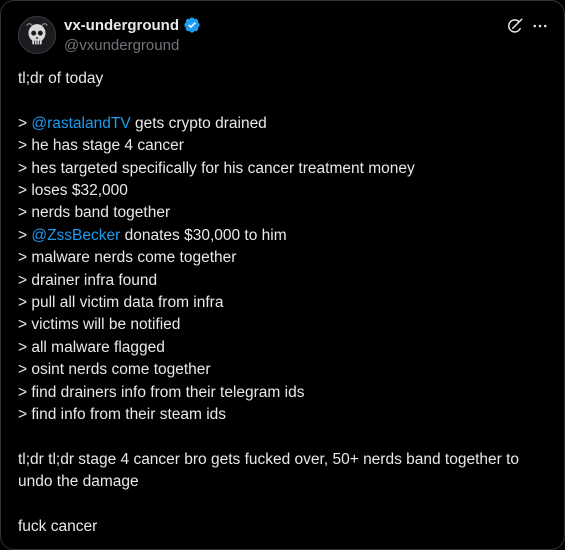 This screenshot has width=565, height=550. Describe the element at coordinates (285, 325) in the screenshot. I see `greentext-line: > victims will be notified` at that location.